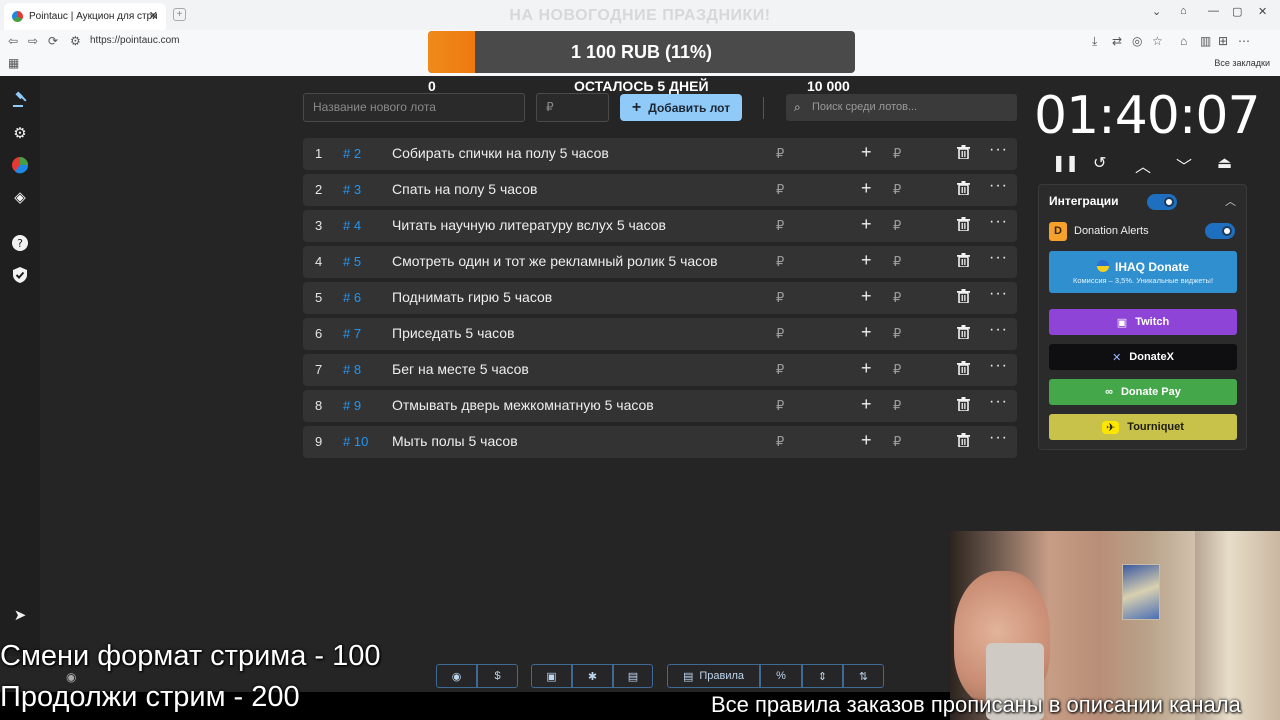 This screenshot has width=1280, height=720. Describe the element at coordinates (1143, 322) in the screenshot. I see `twitch-button: ▣ Twitch` at that location.